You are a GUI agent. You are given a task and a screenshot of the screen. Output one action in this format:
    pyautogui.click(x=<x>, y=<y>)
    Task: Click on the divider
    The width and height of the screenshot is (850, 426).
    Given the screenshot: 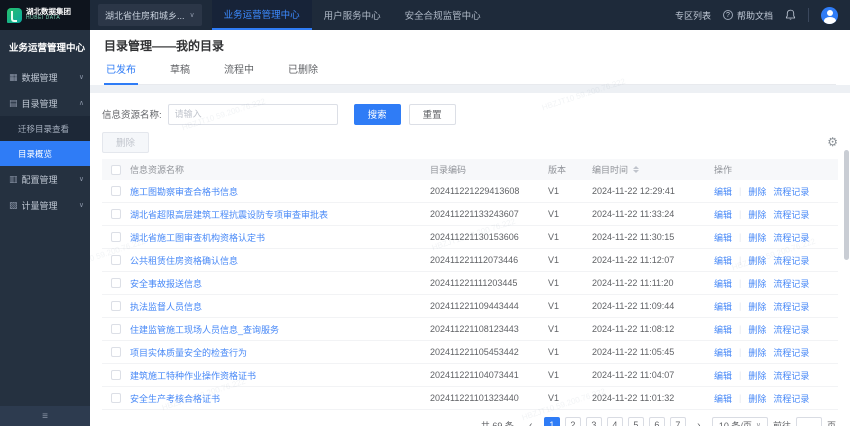 What is the action you would take?
    pyautogui.click(x=808, y=15)
    